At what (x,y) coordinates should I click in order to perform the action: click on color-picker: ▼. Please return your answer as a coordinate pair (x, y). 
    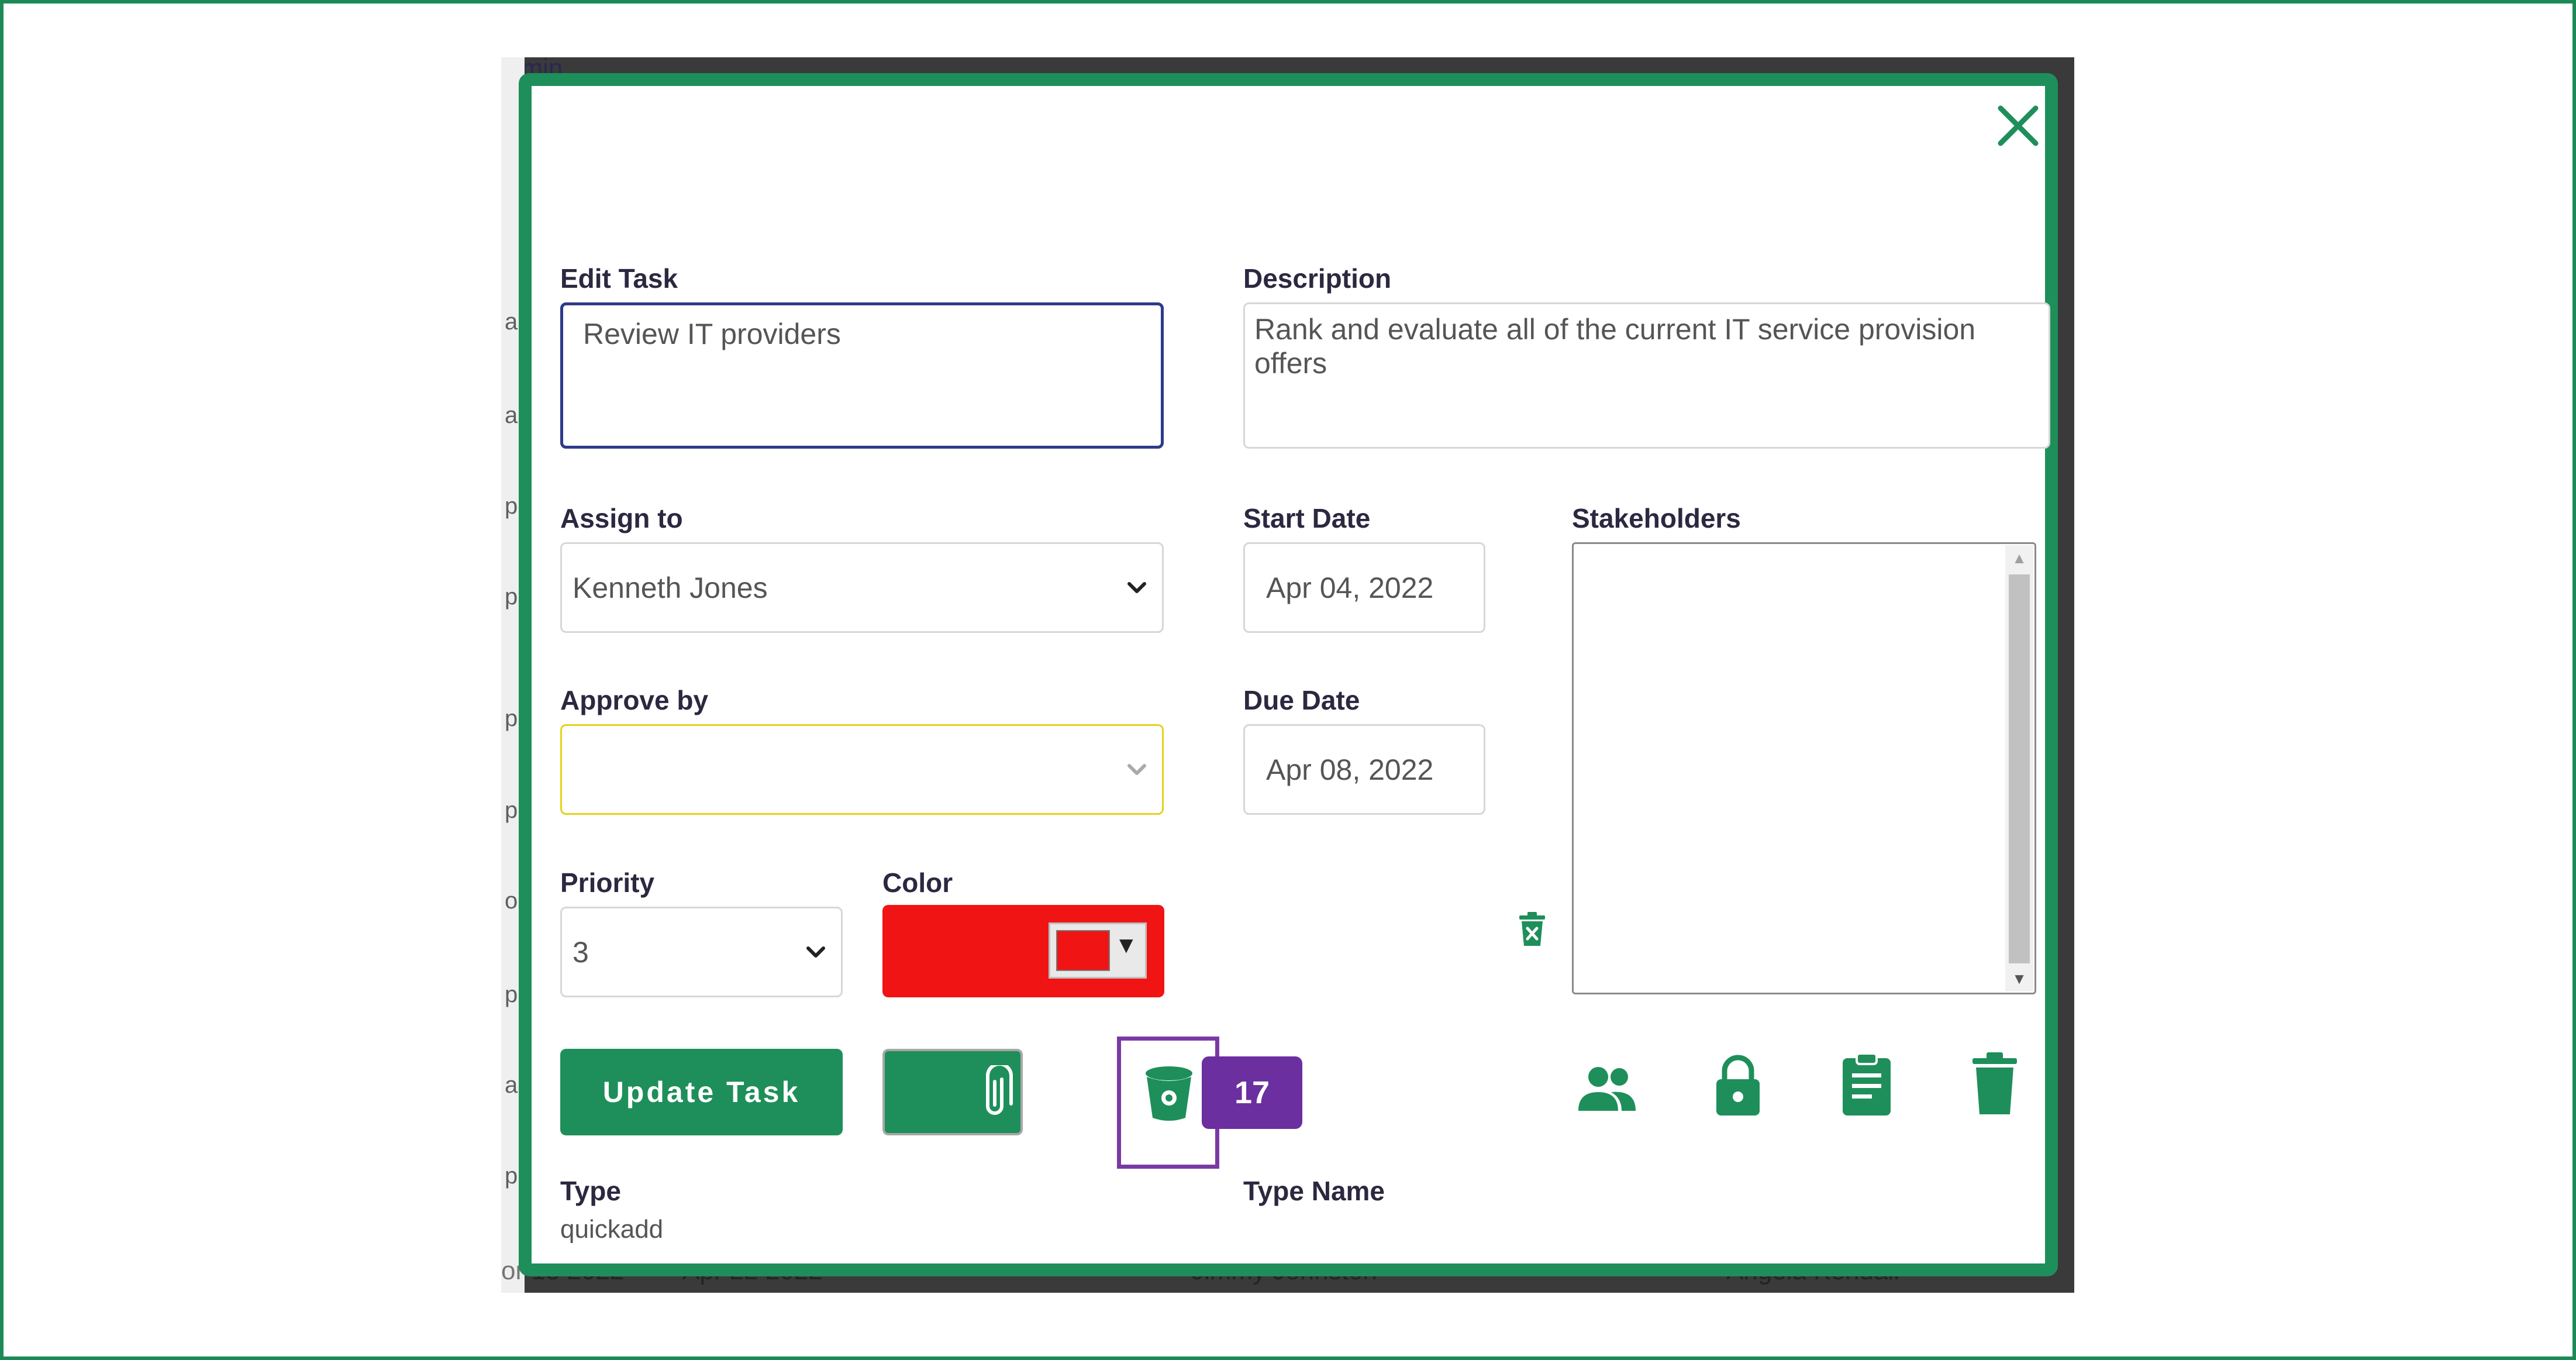
    Looking at the image, I should click on (1023, 951).